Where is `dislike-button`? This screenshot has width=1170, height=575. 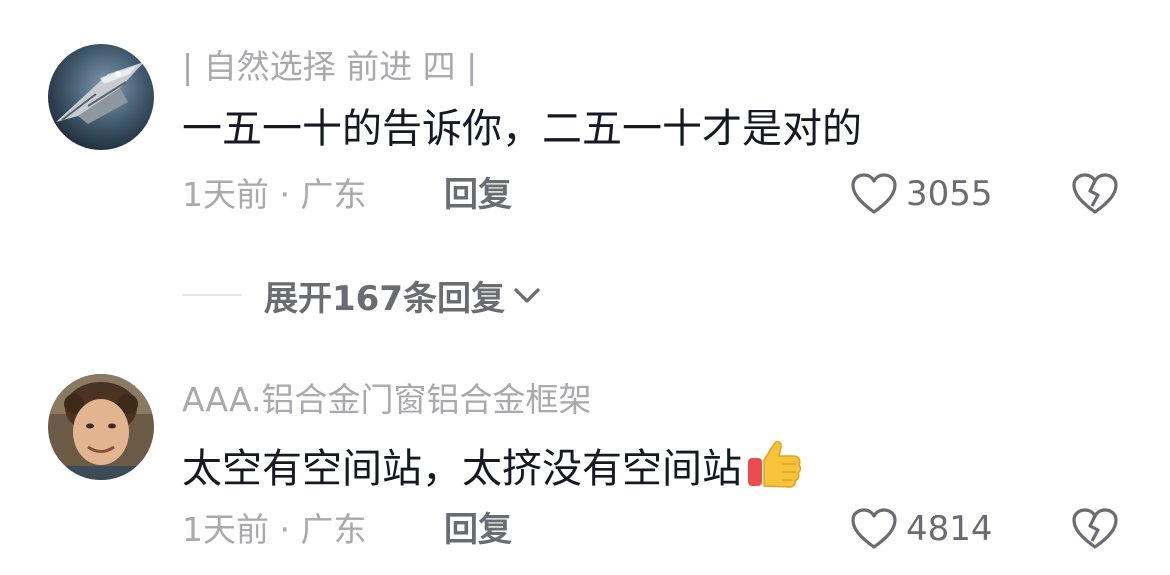
dislike-button is located at coordinates (1095, 529).